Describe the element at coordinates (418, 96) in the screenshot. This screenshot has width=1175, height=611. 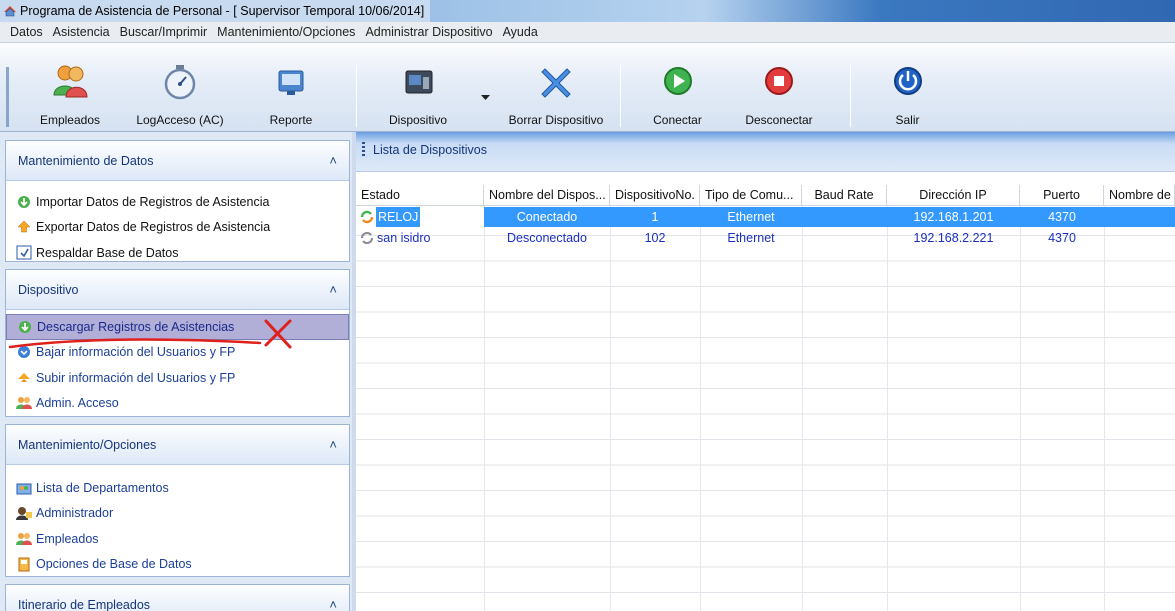
I see `dispositivo-button: Dispositivo` at that location.